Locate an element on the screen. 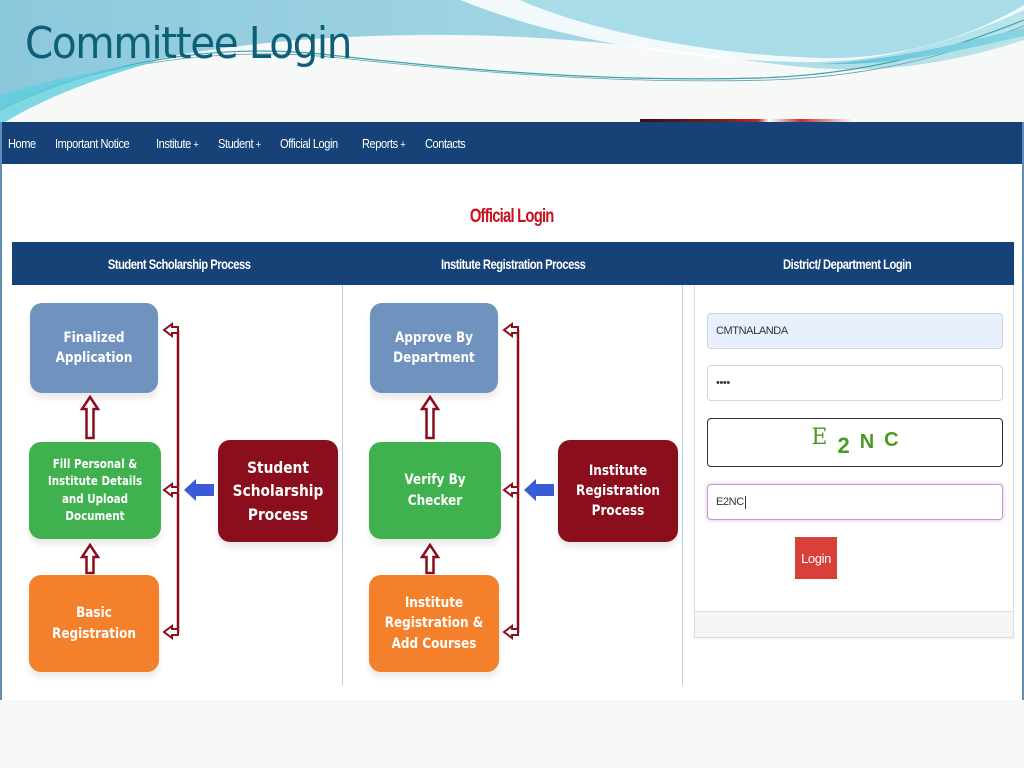 This screenshot has height=768, width=1024. login-panel-footer is located at coordinates (854, 624).